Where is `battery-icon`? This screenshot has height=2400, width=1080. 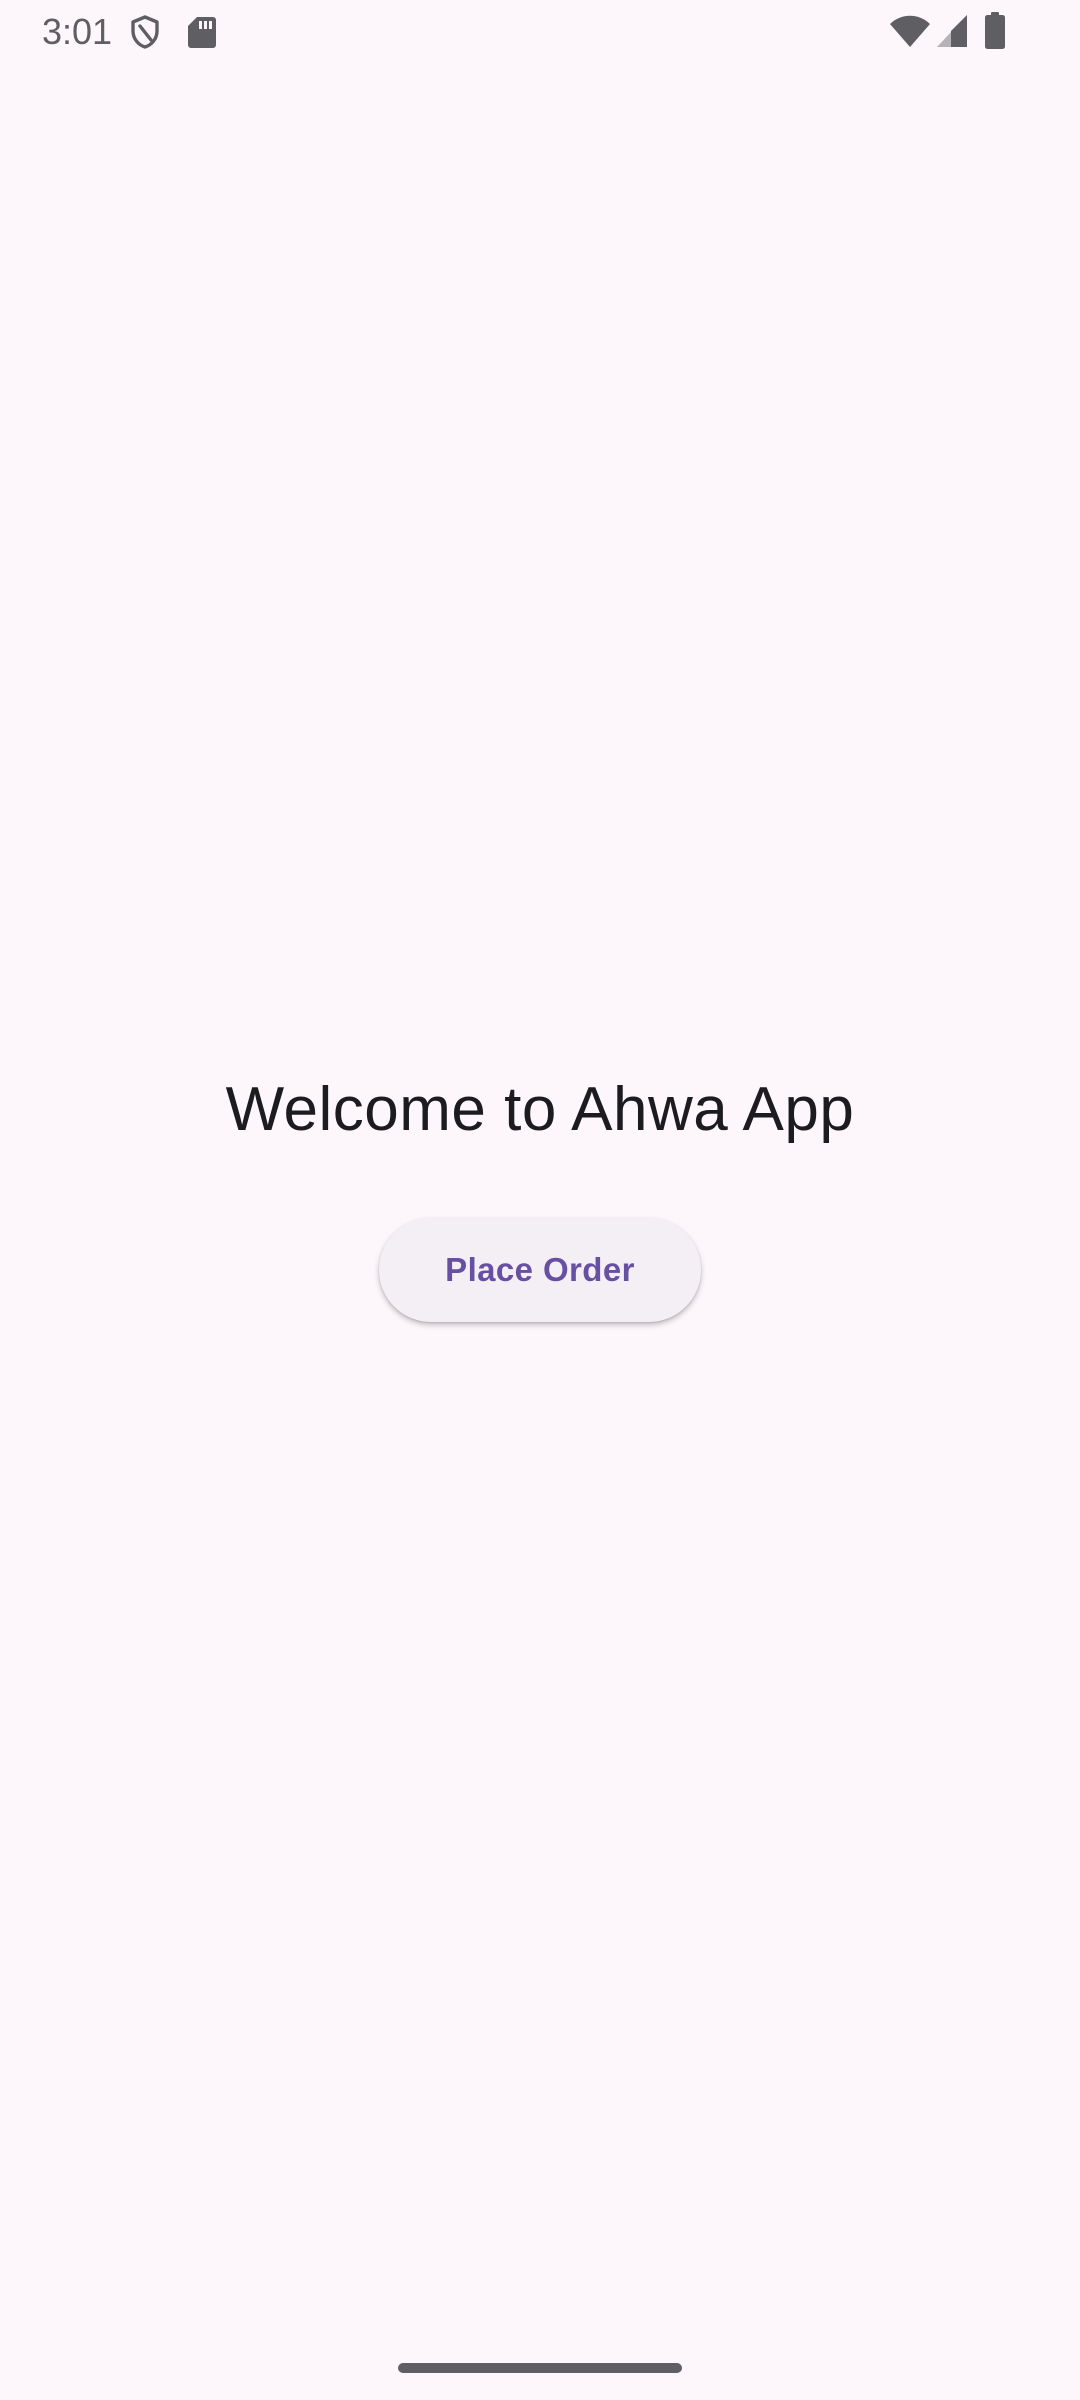 battery-icon is located at coordinates (995, 30).